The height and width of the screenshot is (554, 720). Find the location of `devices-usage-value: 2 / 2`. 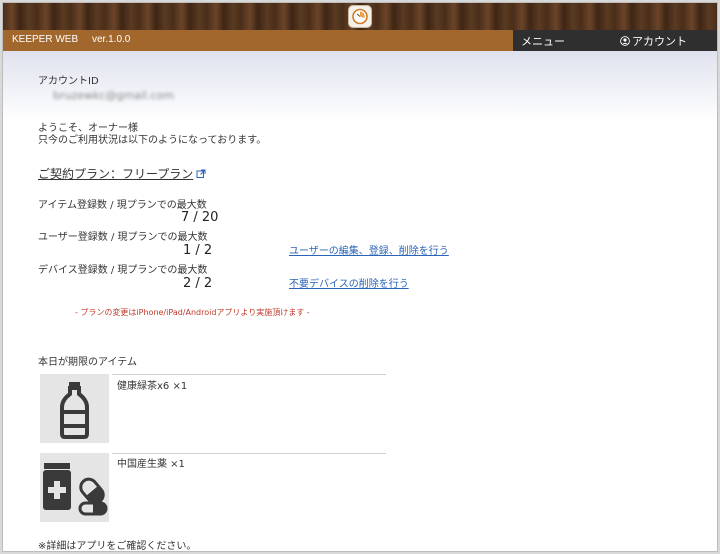

devices-usage-value: 2 / 2 is located at coordinates (198, 283).